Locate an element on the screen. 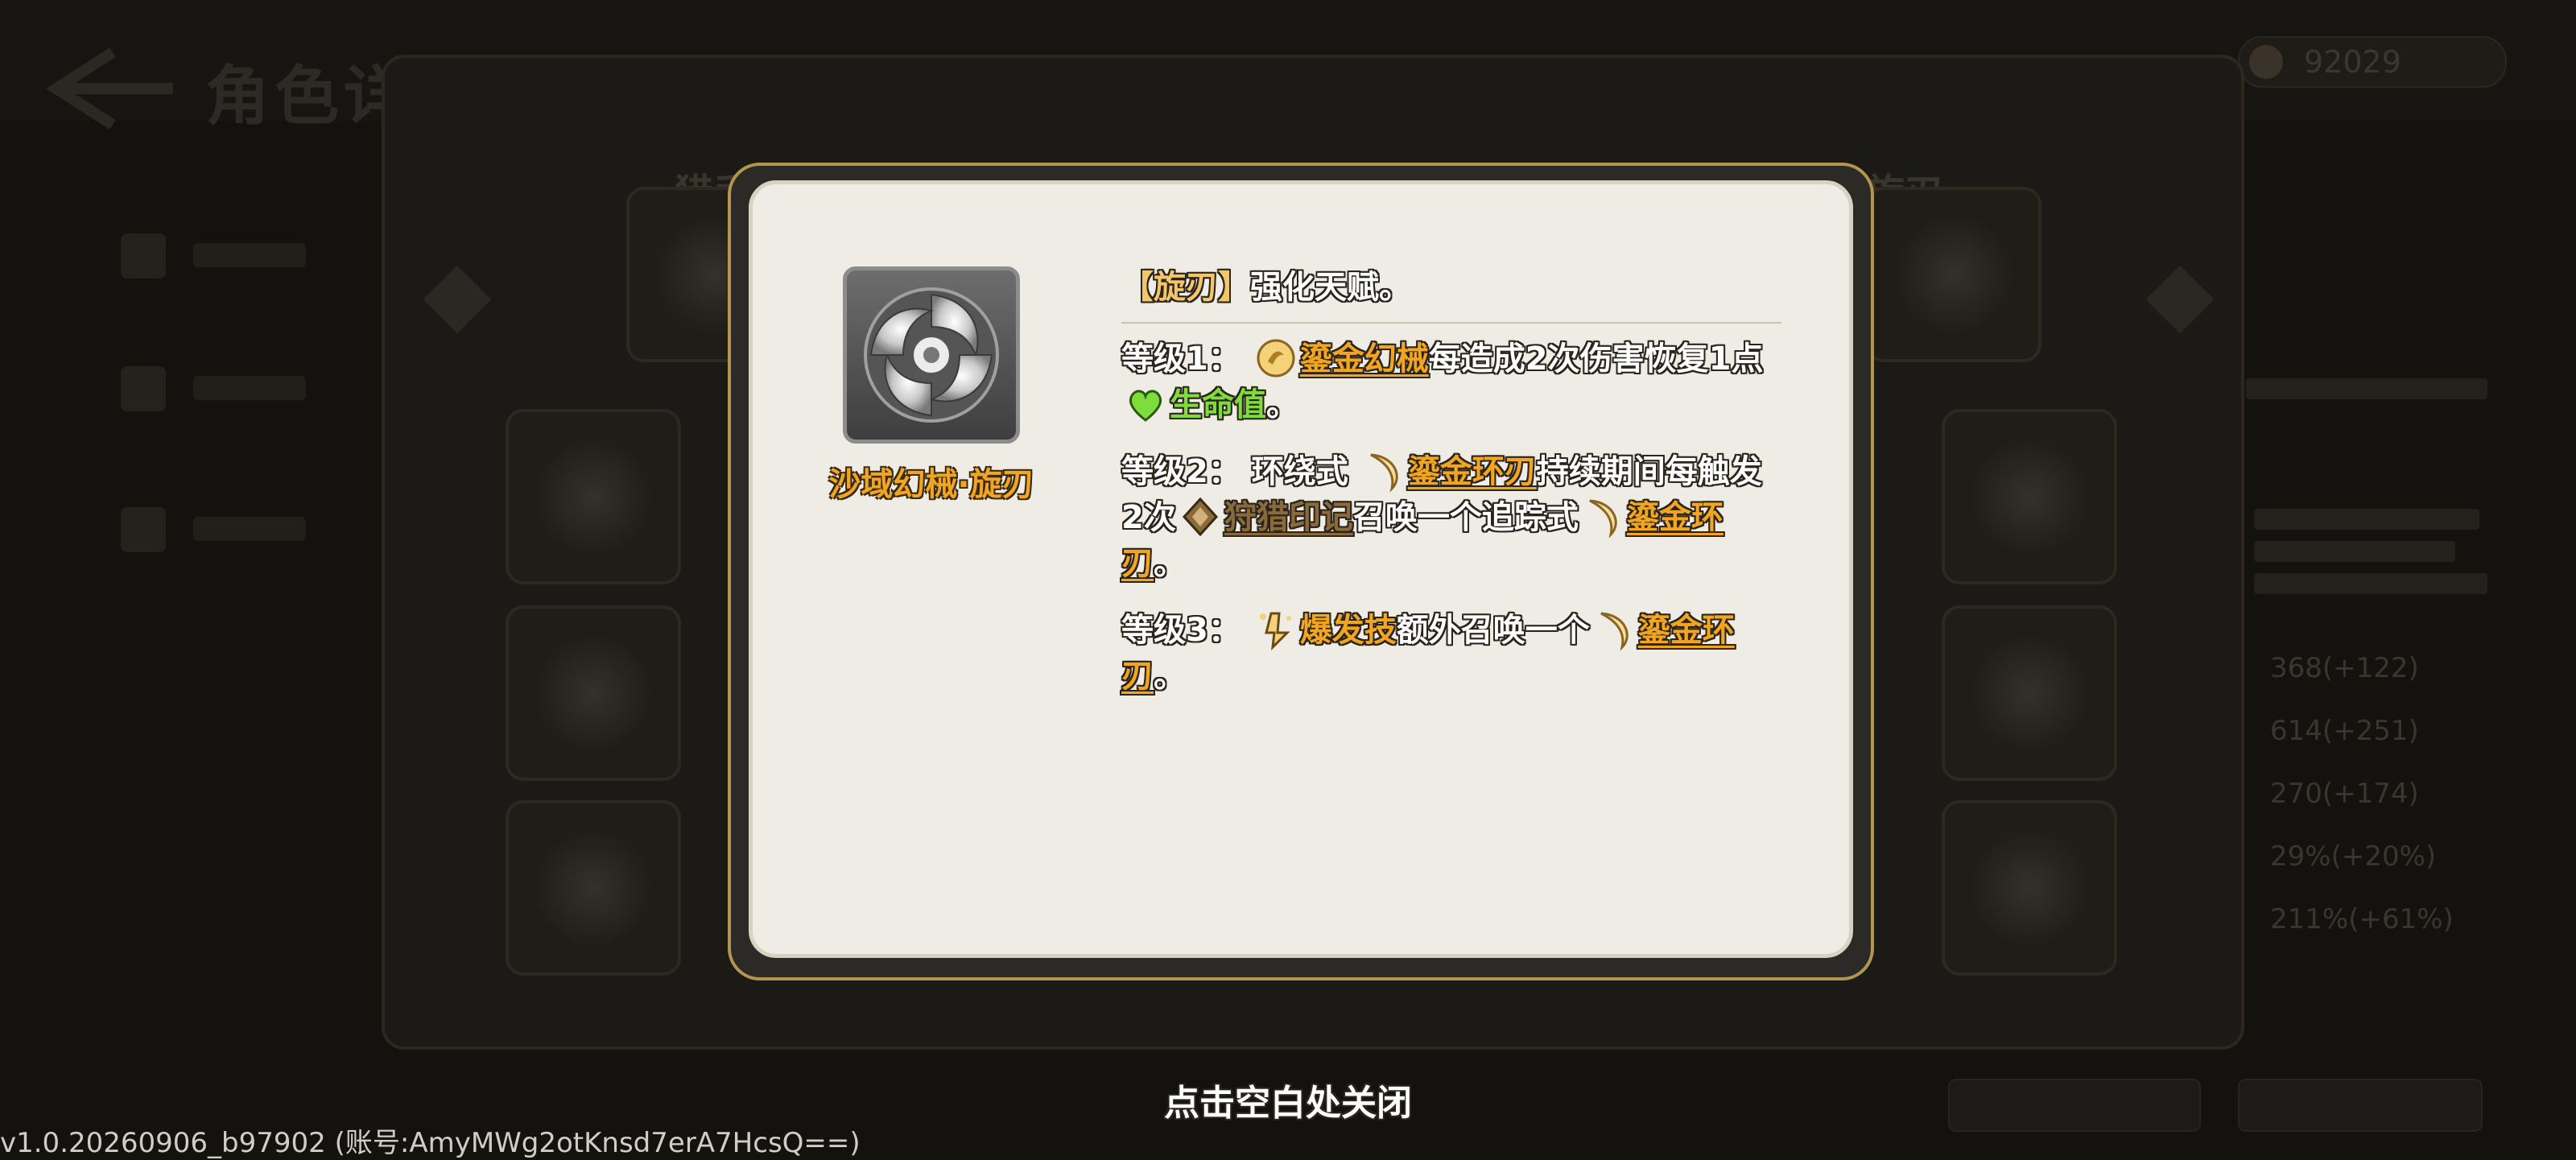 The image size is (2576, 1160). crossed-blades-icon is located at coordinates (593, 496).